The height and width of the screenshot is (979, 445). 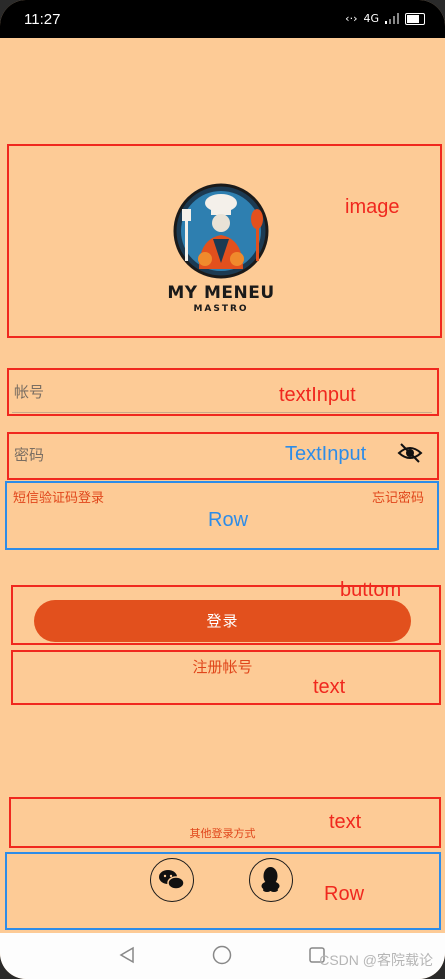 What do you see at coordinates (222, 666) in the screenshot?
I see `register-link: 注册帐号` at bounding box center [222, 666].